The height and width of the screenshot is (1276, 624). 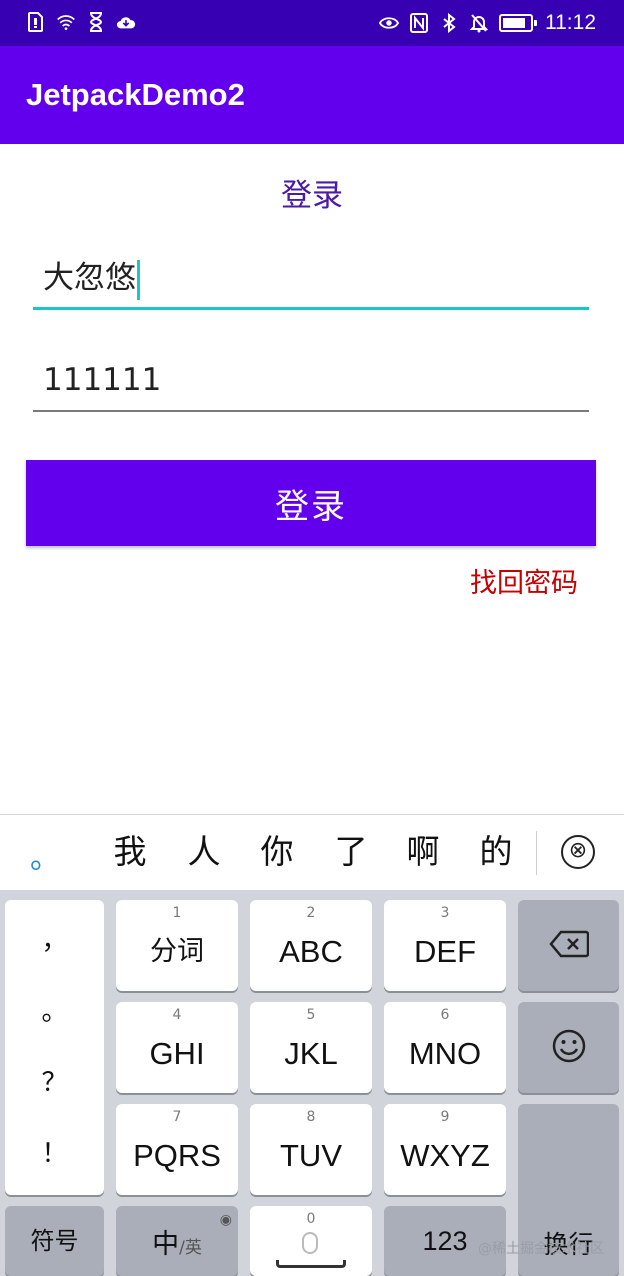 I want to click on candidate-bar: 。 我 人 你 了 啊 的 ⊗, so click(x=312, y=852).